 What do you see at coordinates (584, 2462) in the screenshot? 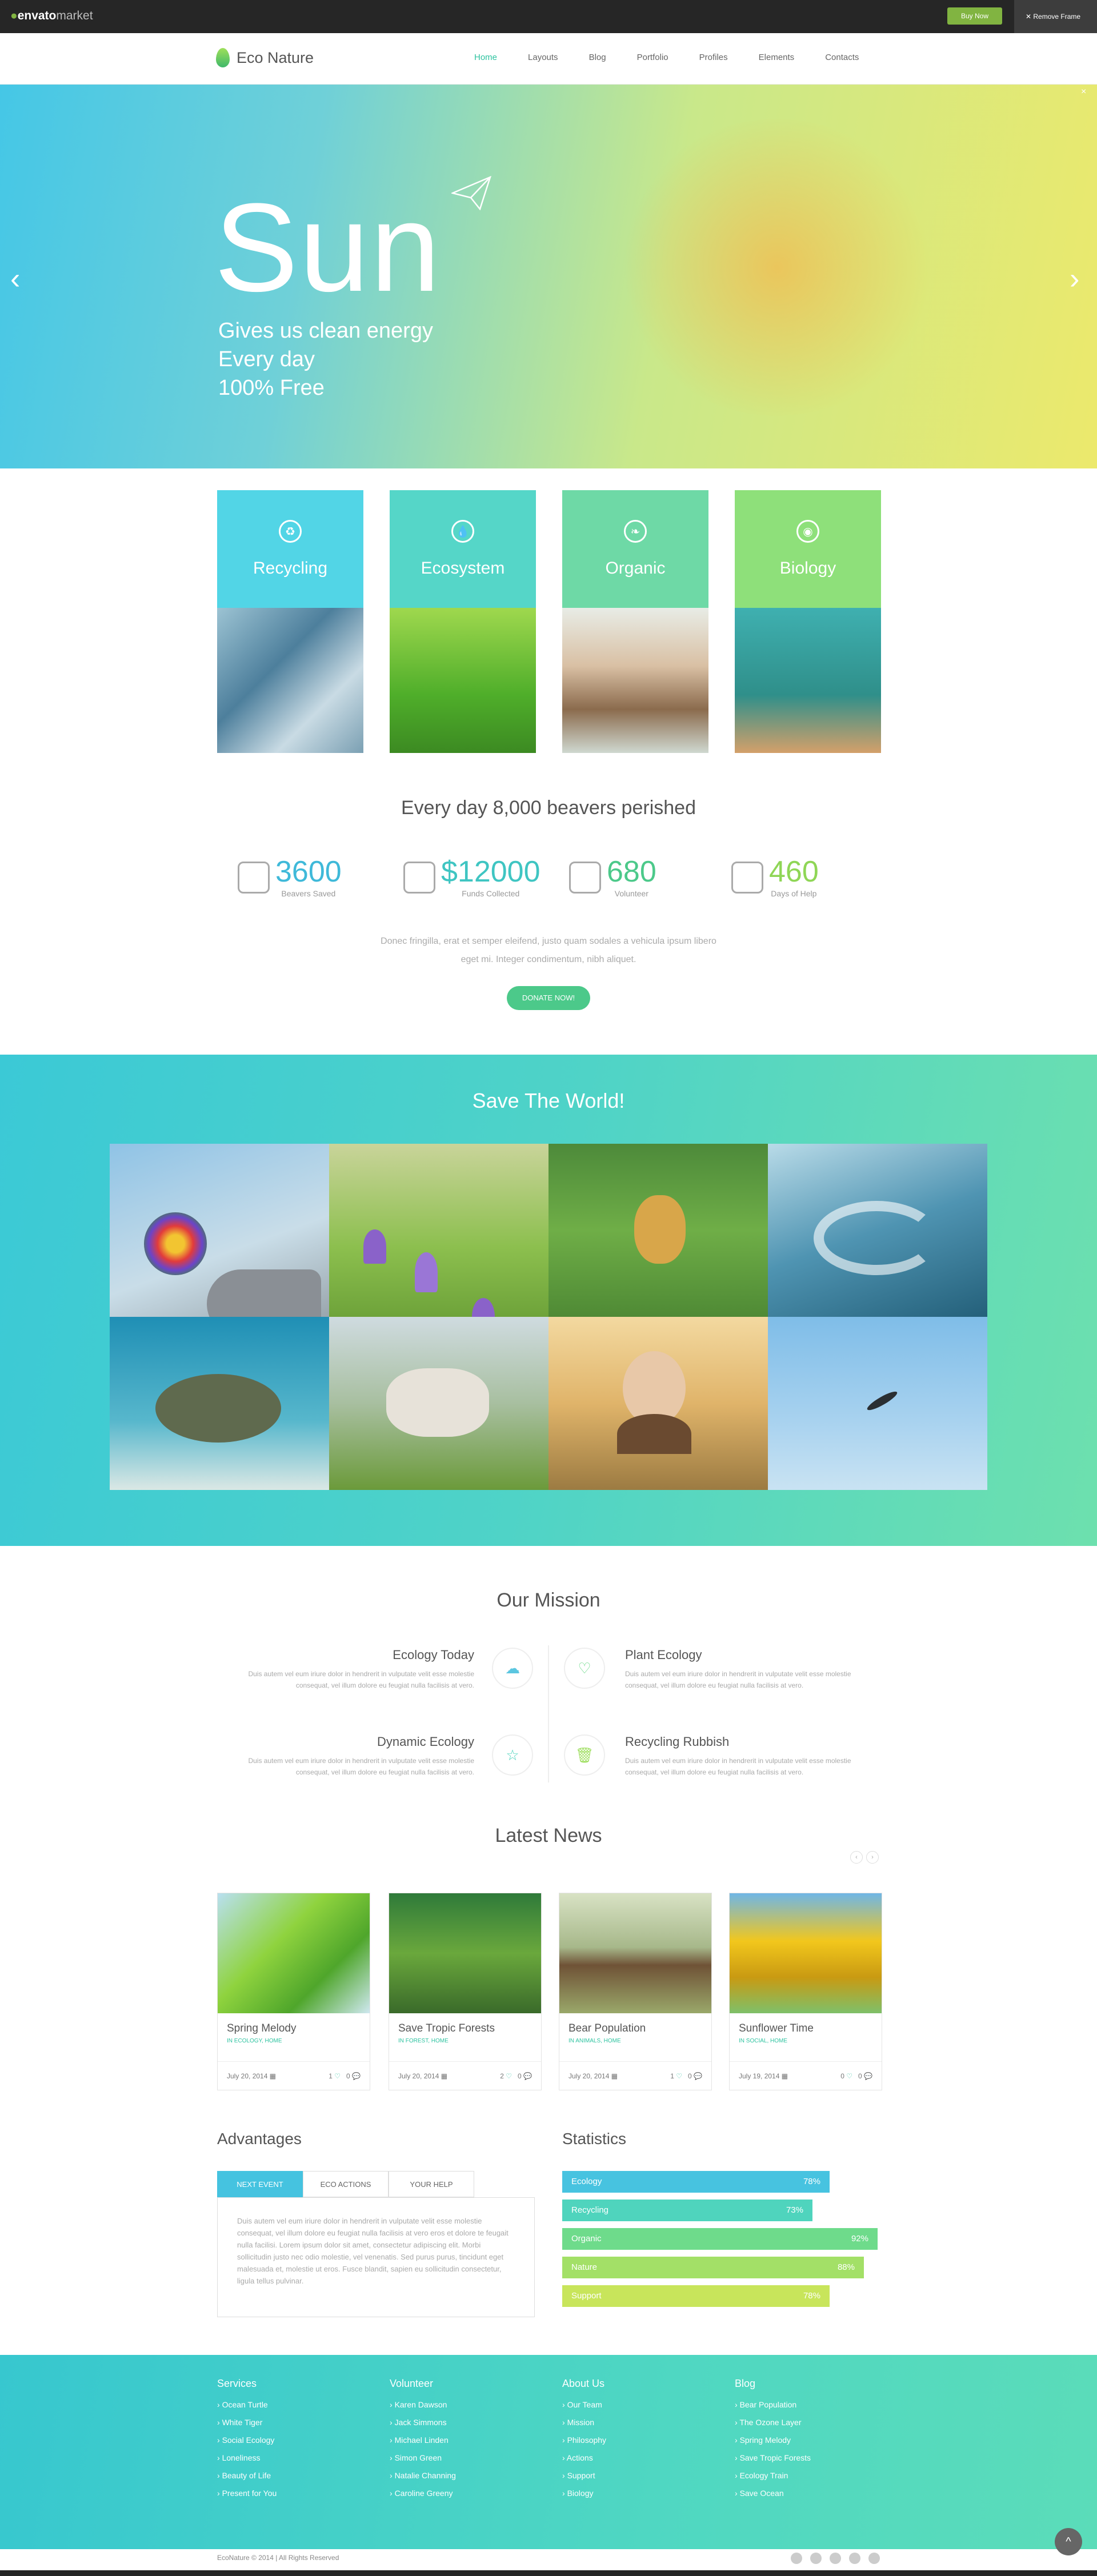
I see `footer-link: Actions` at bounding box center [584, 2462].